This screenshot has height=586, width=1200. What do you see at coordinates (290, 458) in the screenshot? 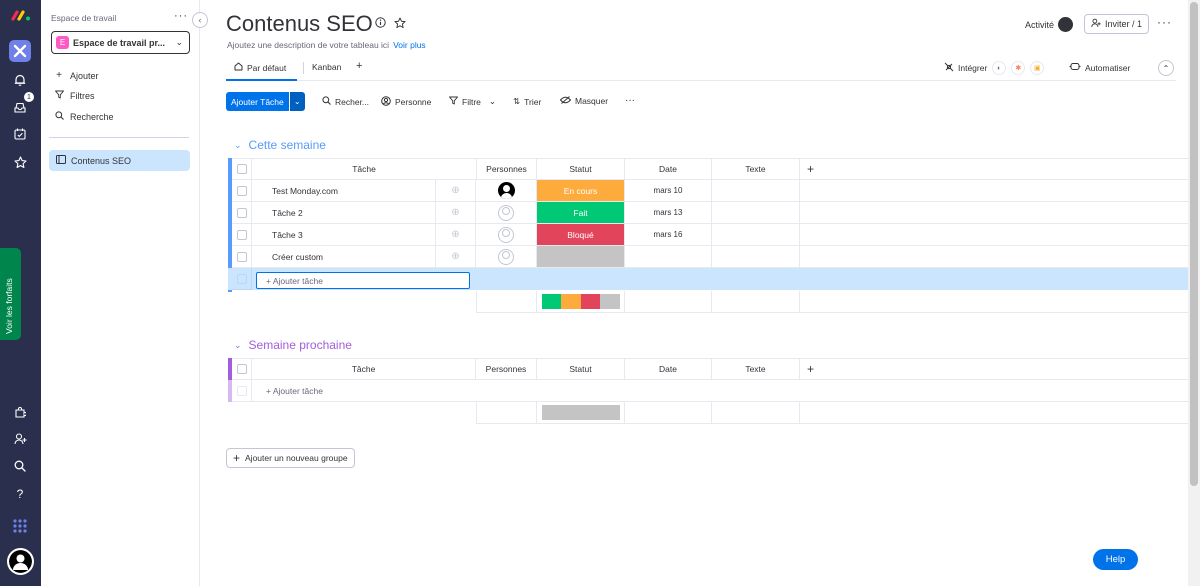
I see `add-group-button: + Ajouter un nouveau groupe` at bounding box center [290, 458].